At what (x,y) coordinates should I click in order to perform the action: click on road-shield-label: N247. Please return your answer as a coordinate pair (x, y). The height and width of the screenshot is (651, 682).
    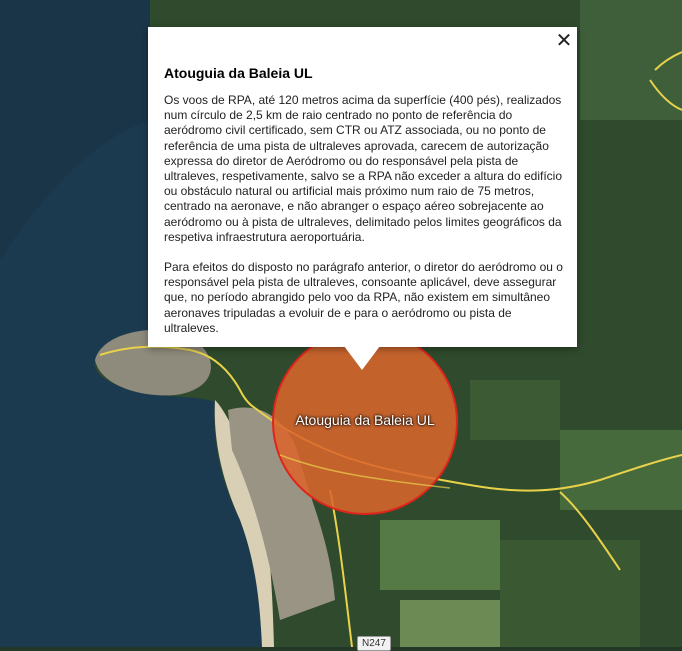
    Looking at the image, I should click on (374, 643).